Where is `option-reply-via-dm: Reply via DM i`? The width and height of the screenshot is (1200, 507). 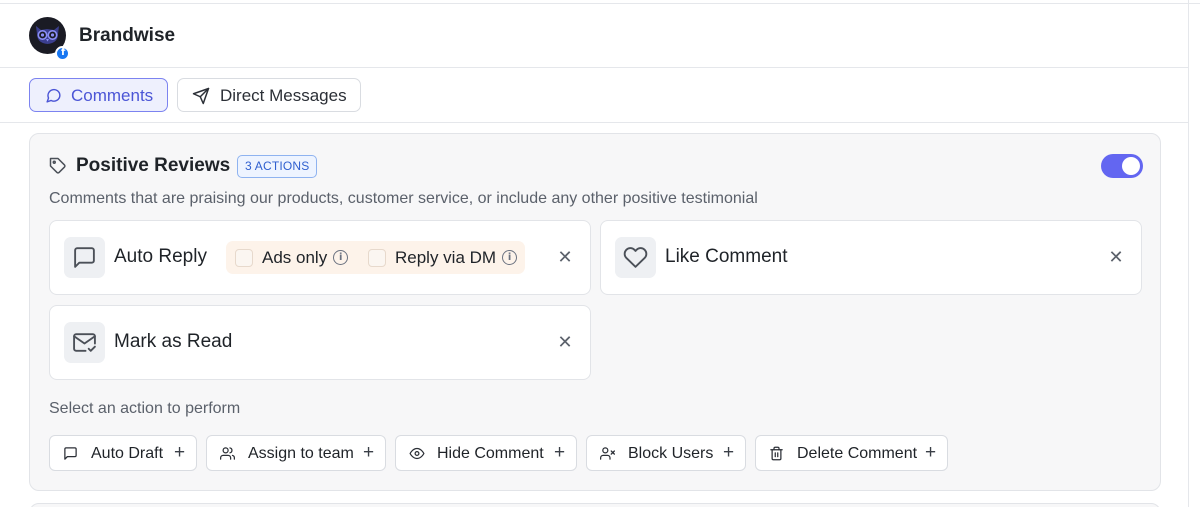 option-reply-via-dm: Reply via DM i is located at coordinates (443, 257).